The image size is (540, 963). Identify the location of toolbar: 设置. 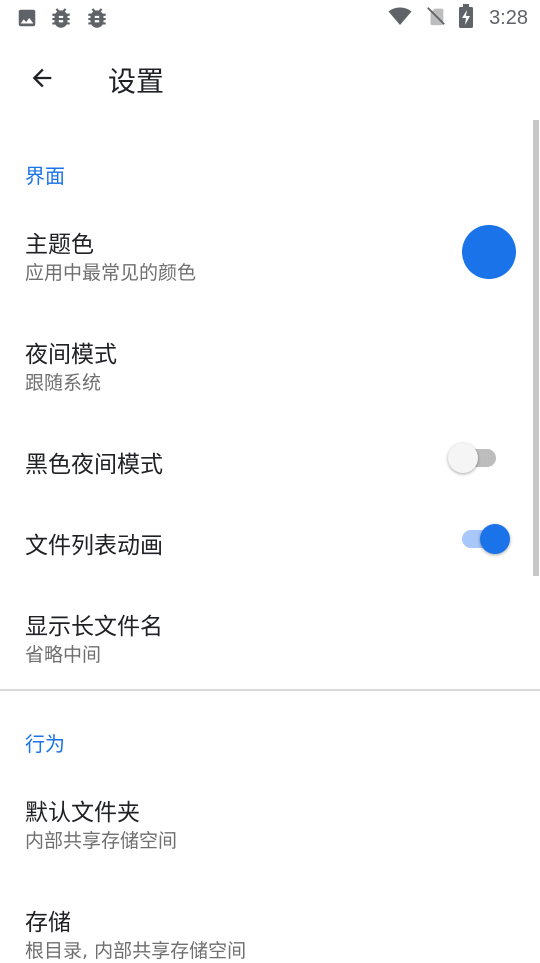
(270, 79).